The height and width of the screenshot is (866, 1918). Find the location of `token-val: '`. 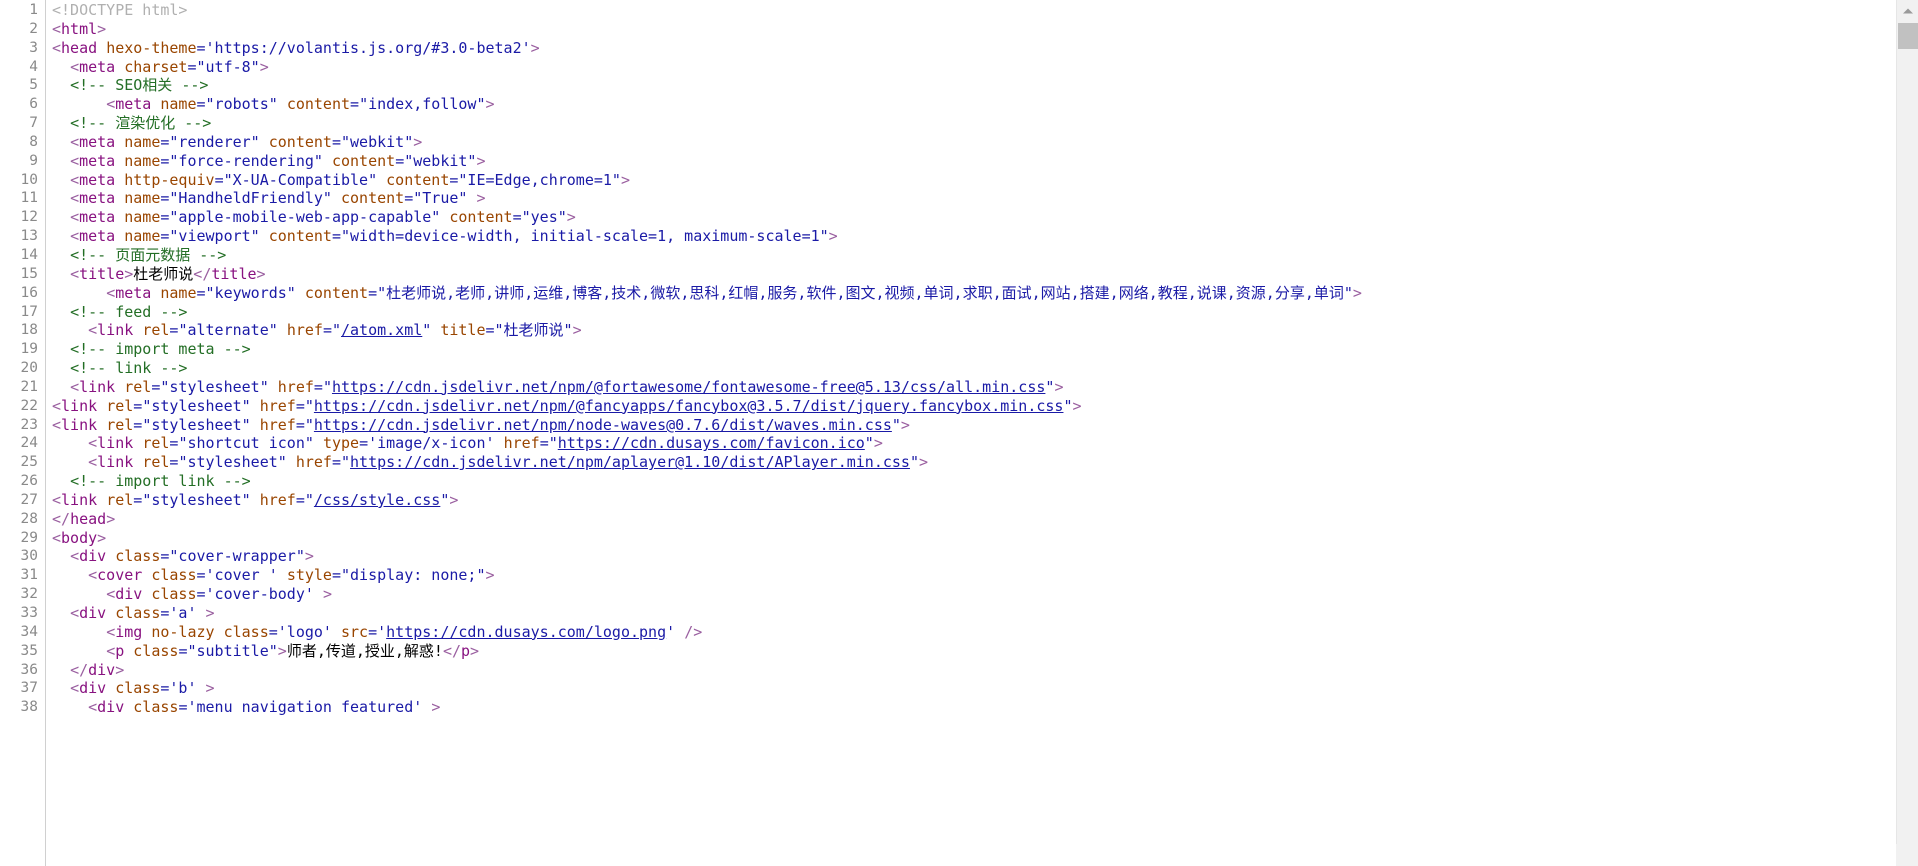

token-val: ' is located at coordinates (382, 631).